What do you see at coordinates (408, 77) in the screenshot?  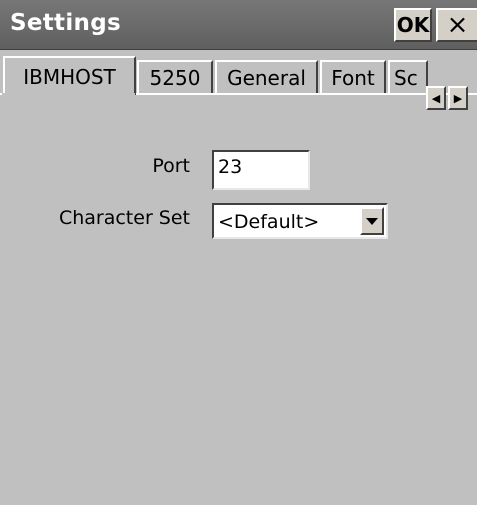 I see `tab-sc: Sc` at bounding box center [408, 77].